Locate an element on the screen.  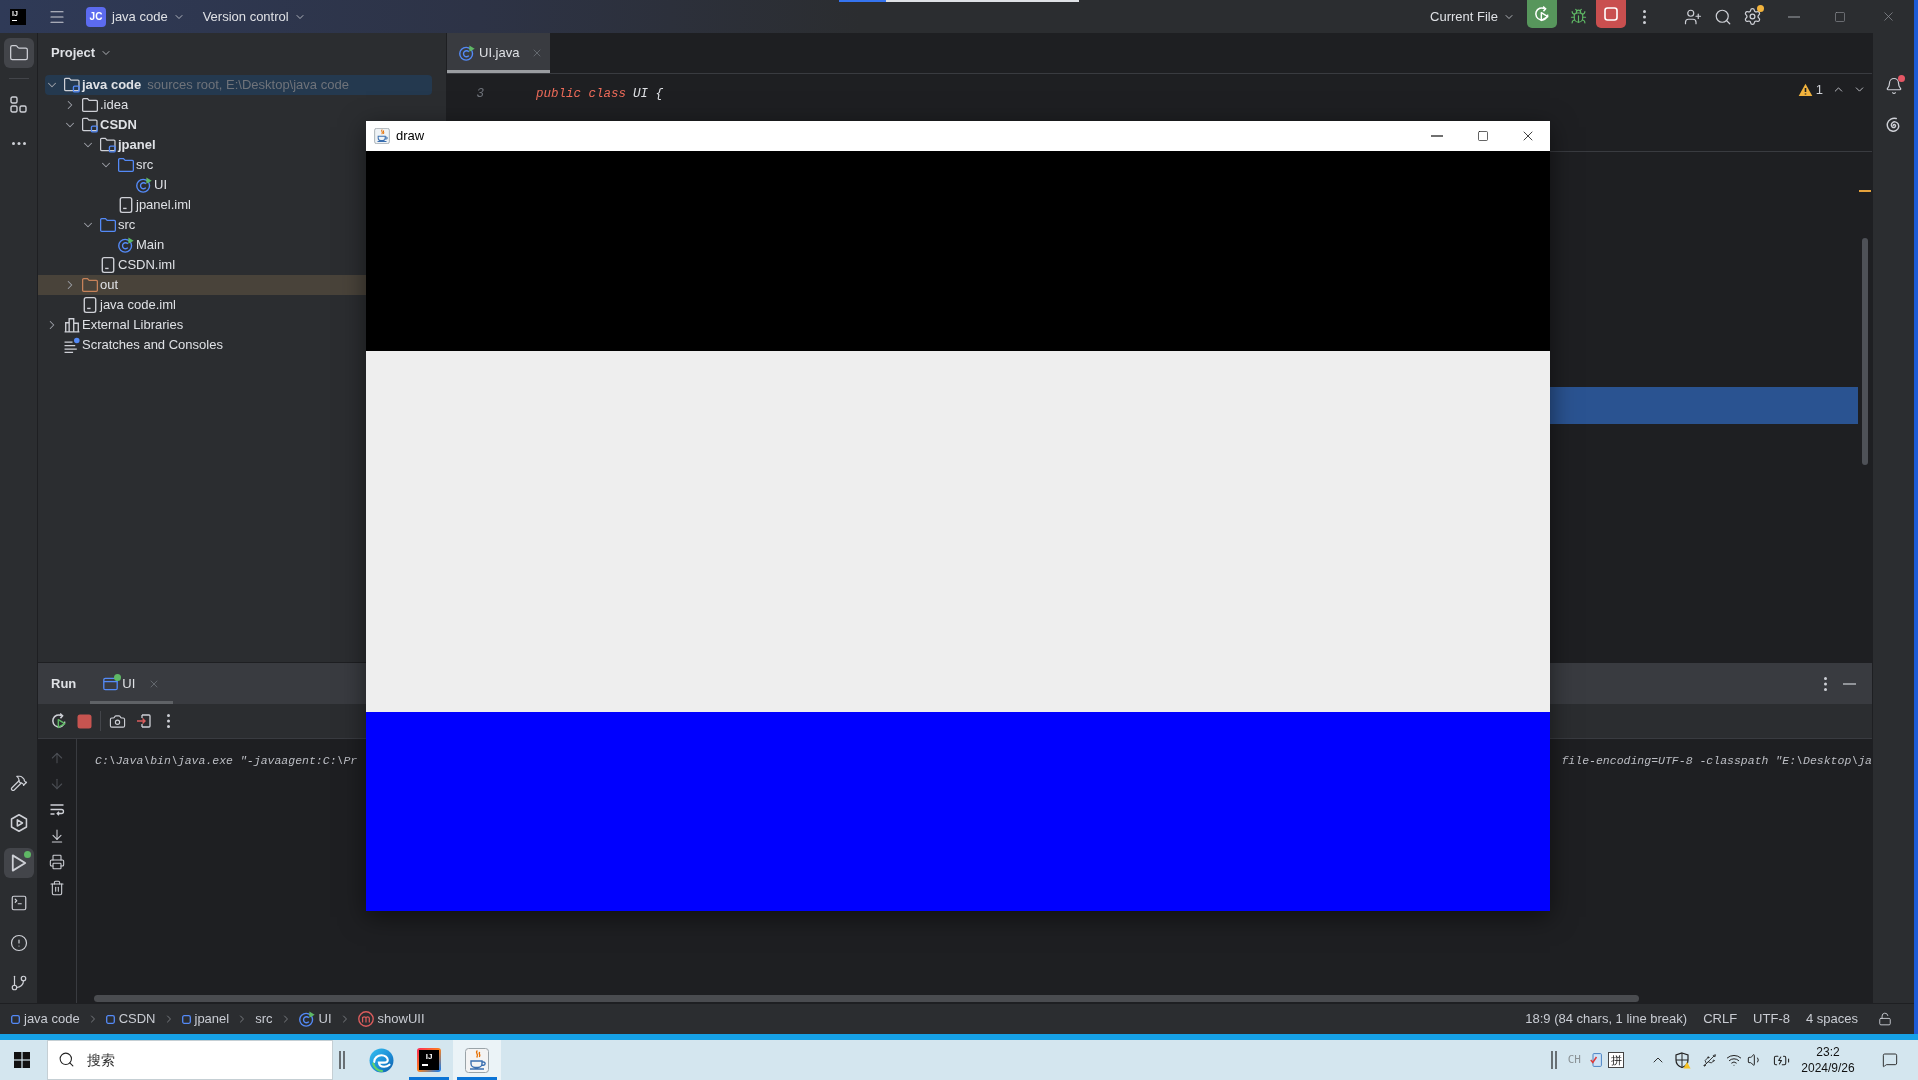
notifications-bell-icon is located at coordinates (1893, 86).